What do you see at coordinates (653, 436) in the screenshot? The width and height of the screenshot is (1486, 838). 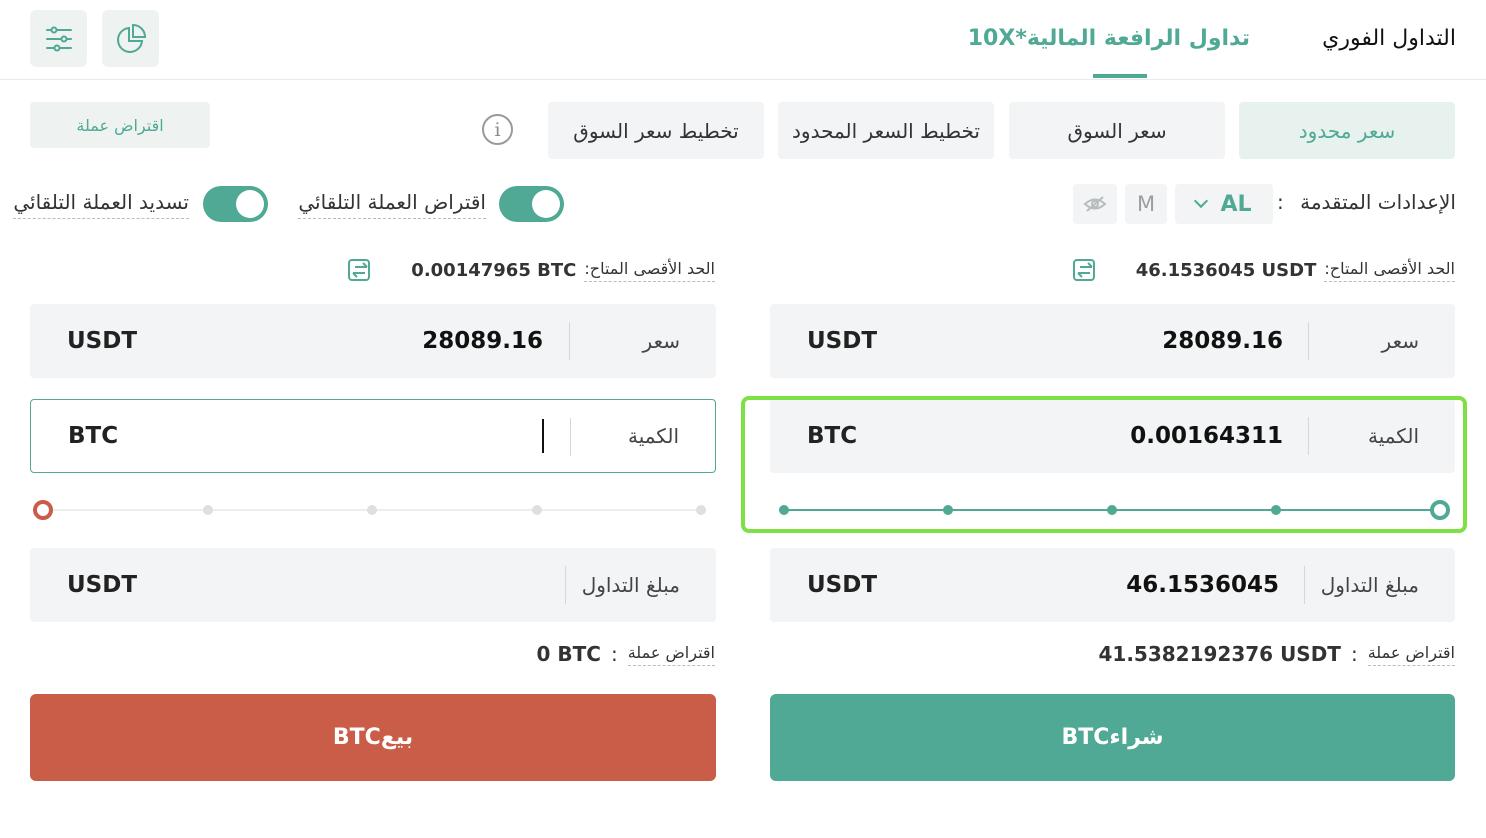 I see `sell-quantity-label: الكمية` at bounding box center [653, 436].